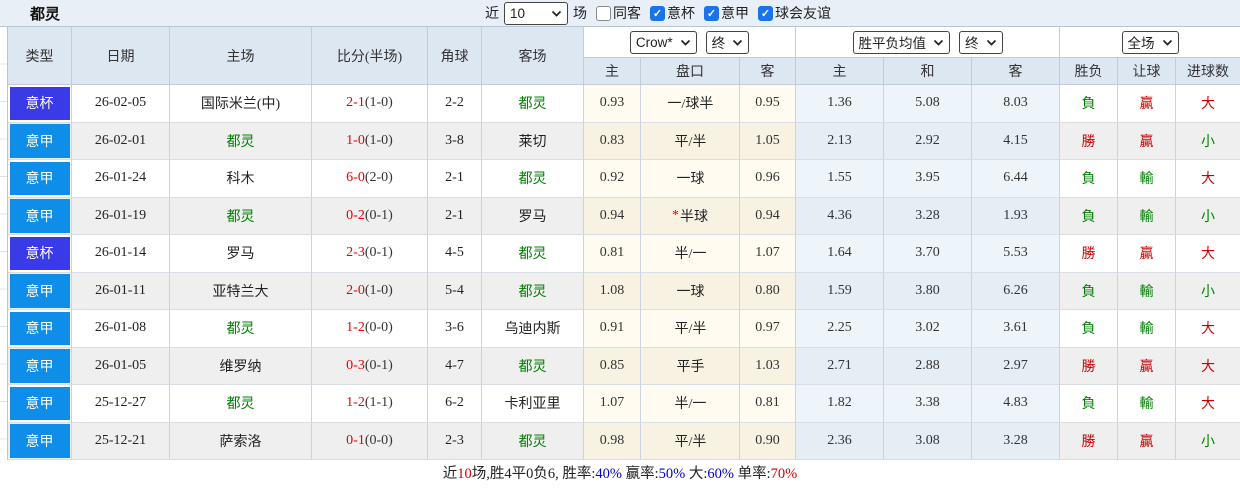  I want to click on corners: 3-8, so click(455, 141).